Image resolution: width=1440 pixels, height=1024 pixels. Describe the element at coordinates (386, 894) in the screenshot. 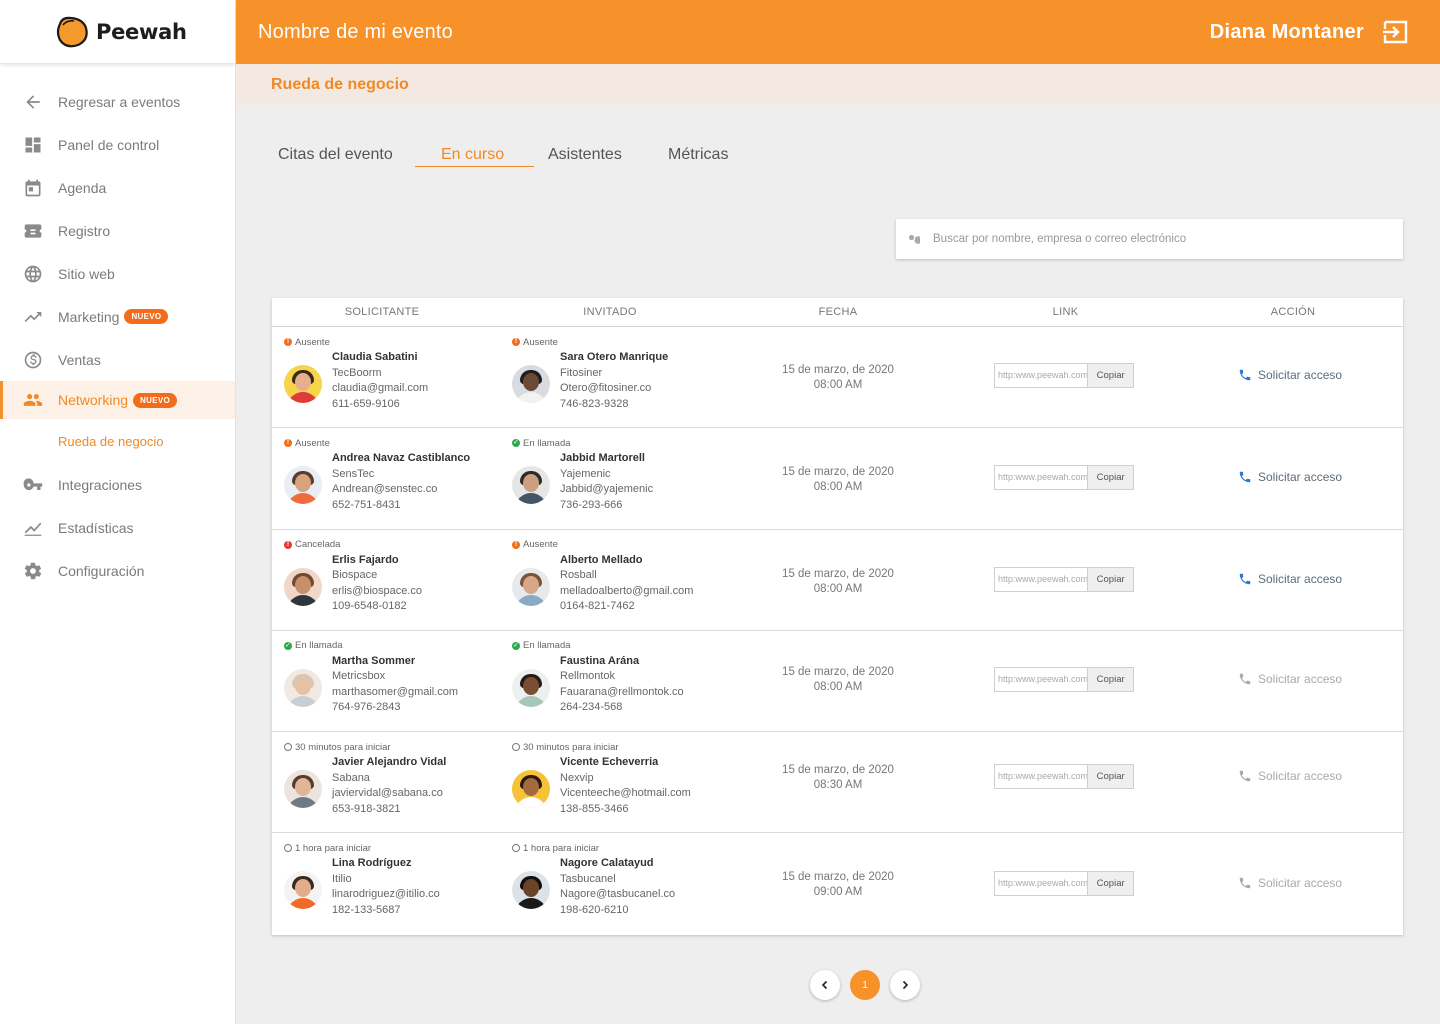

I see `person-email: linarodriguez@itilio.co` at that location.